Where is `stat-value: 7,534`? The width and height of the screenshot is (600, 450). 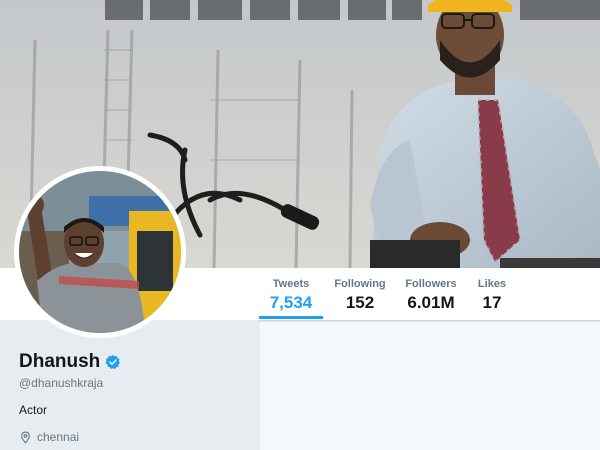
stat-value: 7,534 is located at coordinates (291, 302).